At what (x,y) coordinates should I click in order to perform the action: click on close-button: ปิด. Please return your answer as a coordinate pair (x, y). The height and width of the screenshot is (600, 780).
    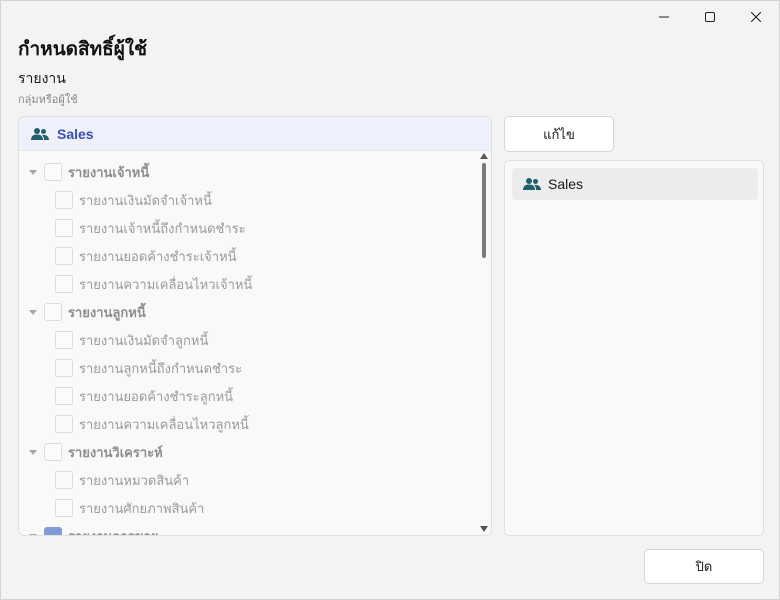
    Looking at the image, I should click on (704, 566).